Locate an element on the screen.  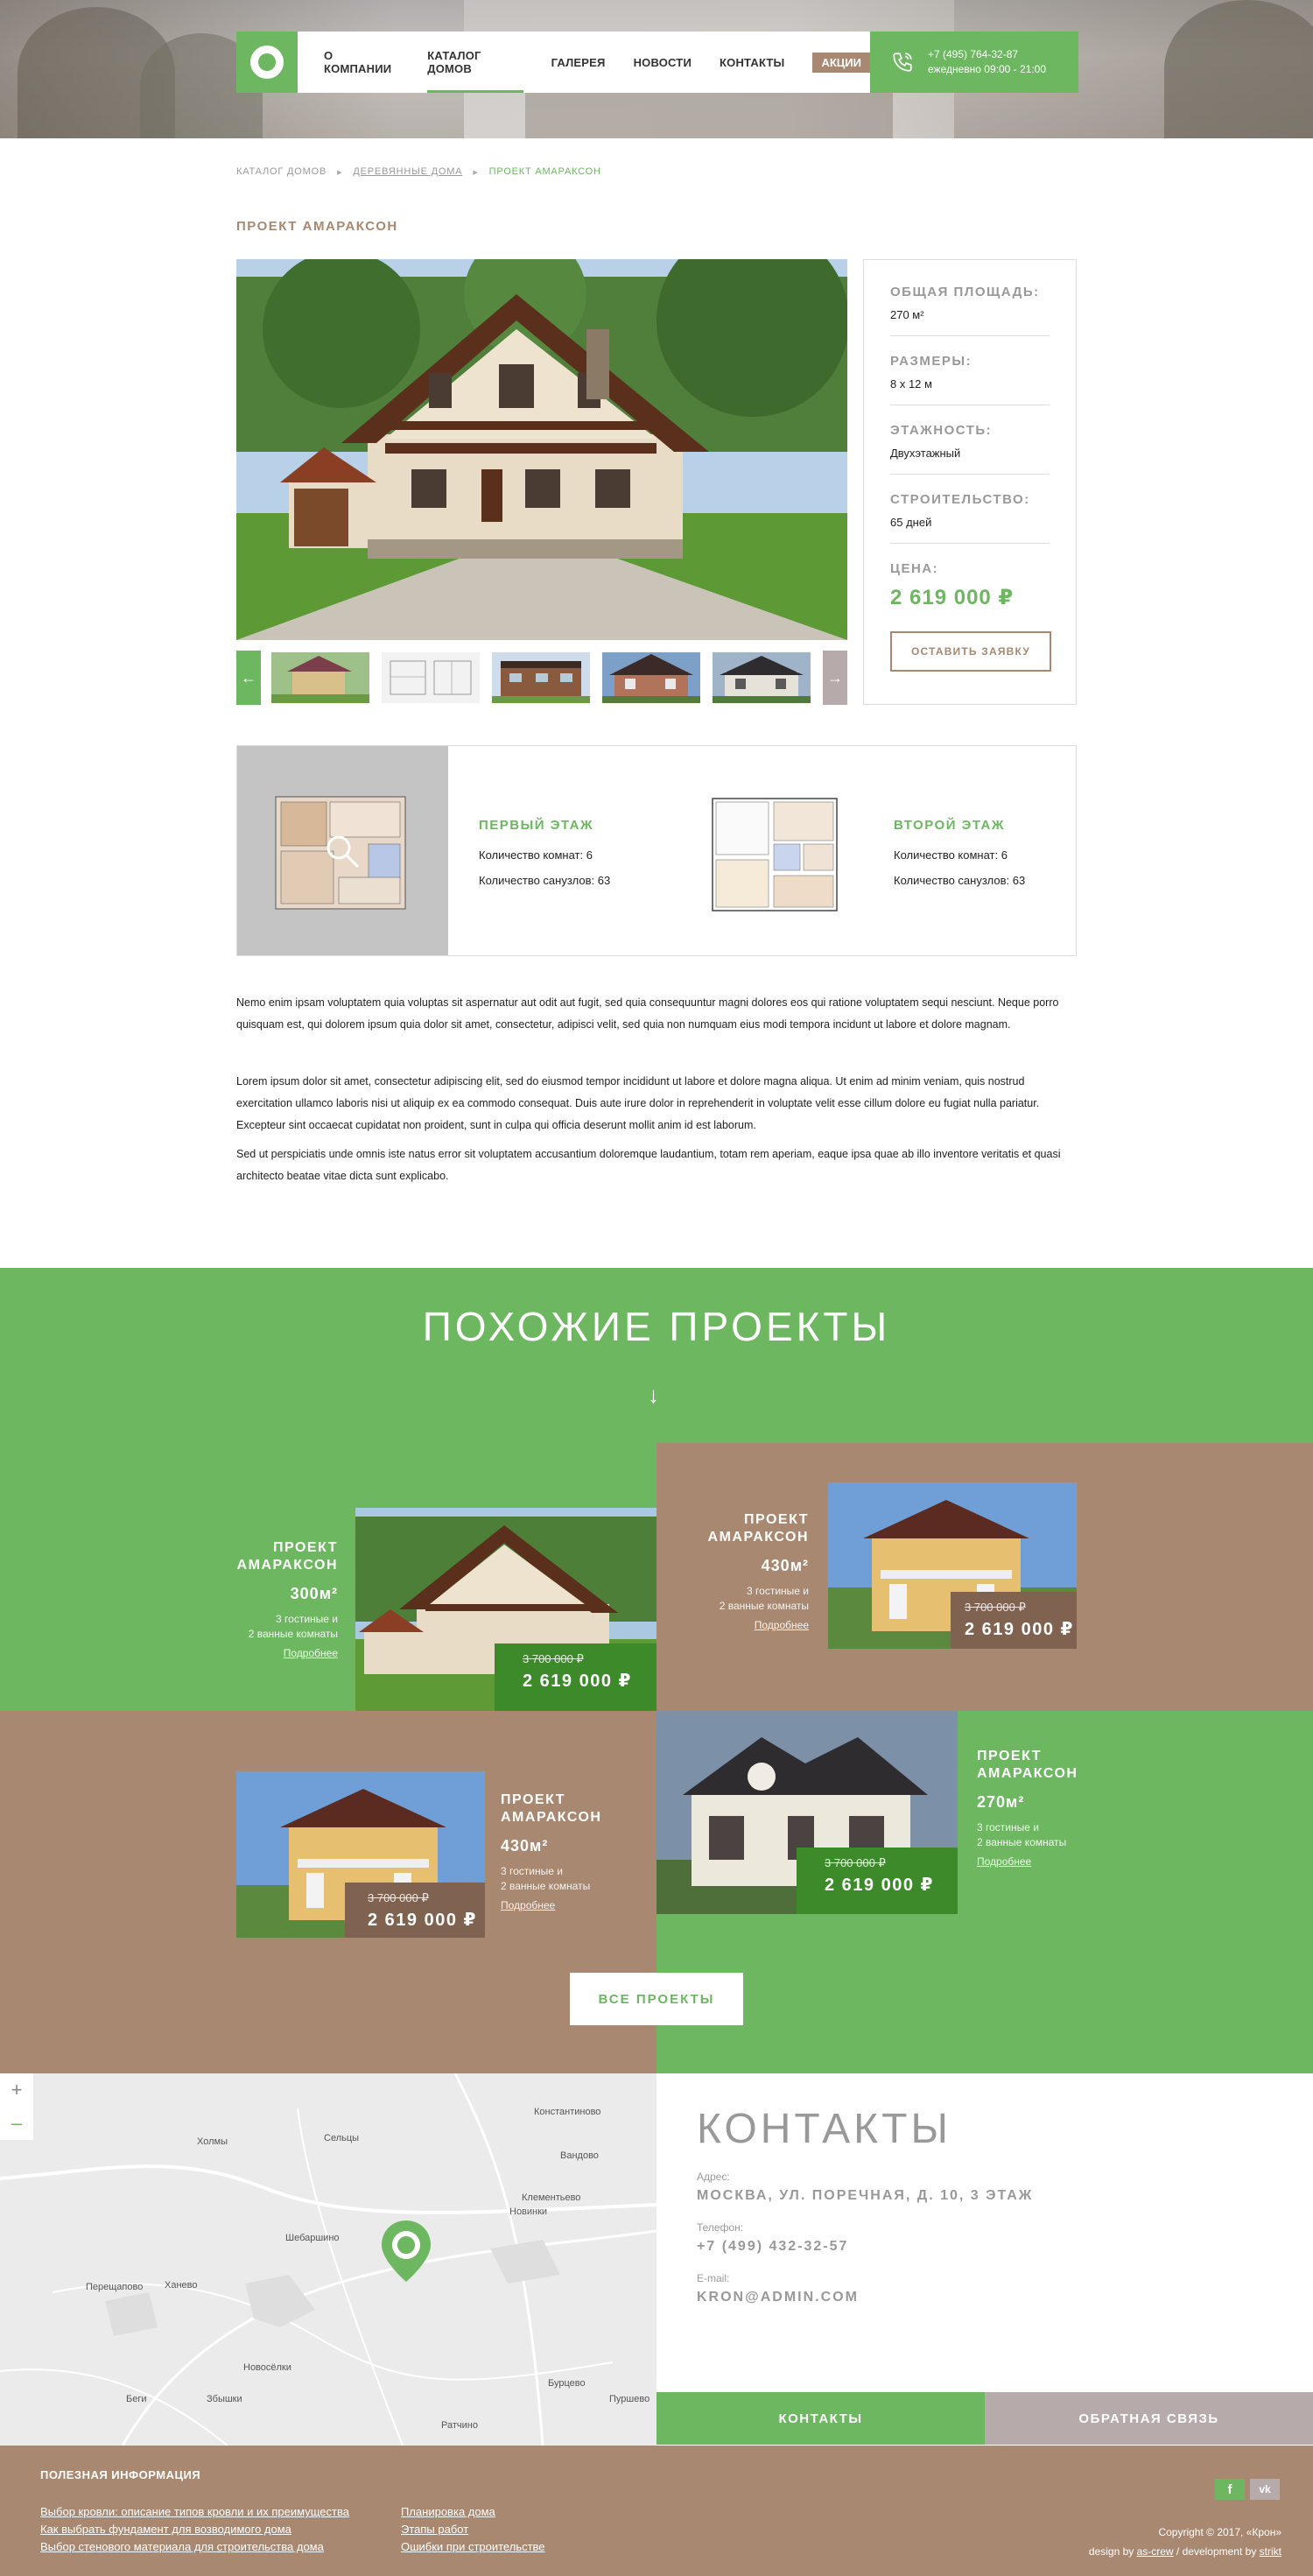
map-label: Пуршево is located at coordinates (629, 2399).